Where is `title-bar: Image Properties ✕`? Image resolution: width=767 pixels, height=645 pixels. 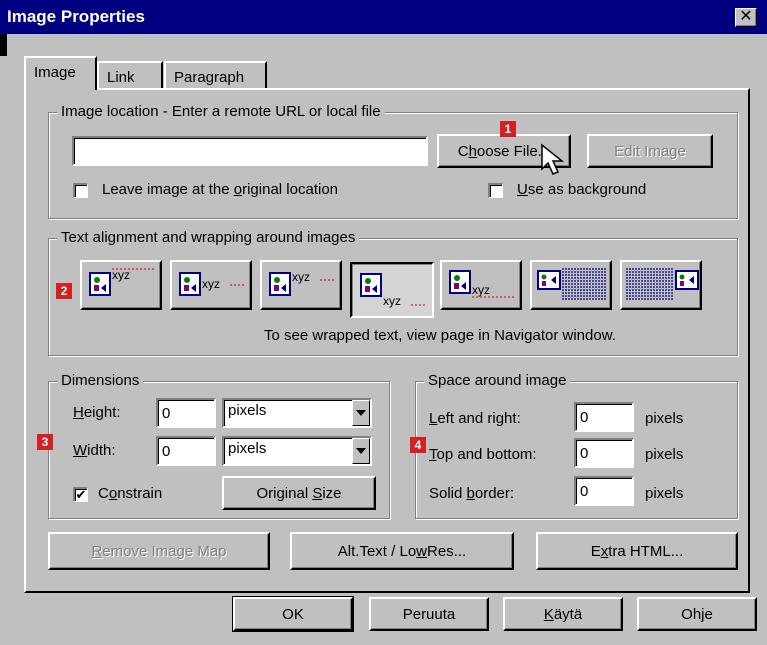
title-bar: Image Properties ✕ is located at coordinates (383, 17).